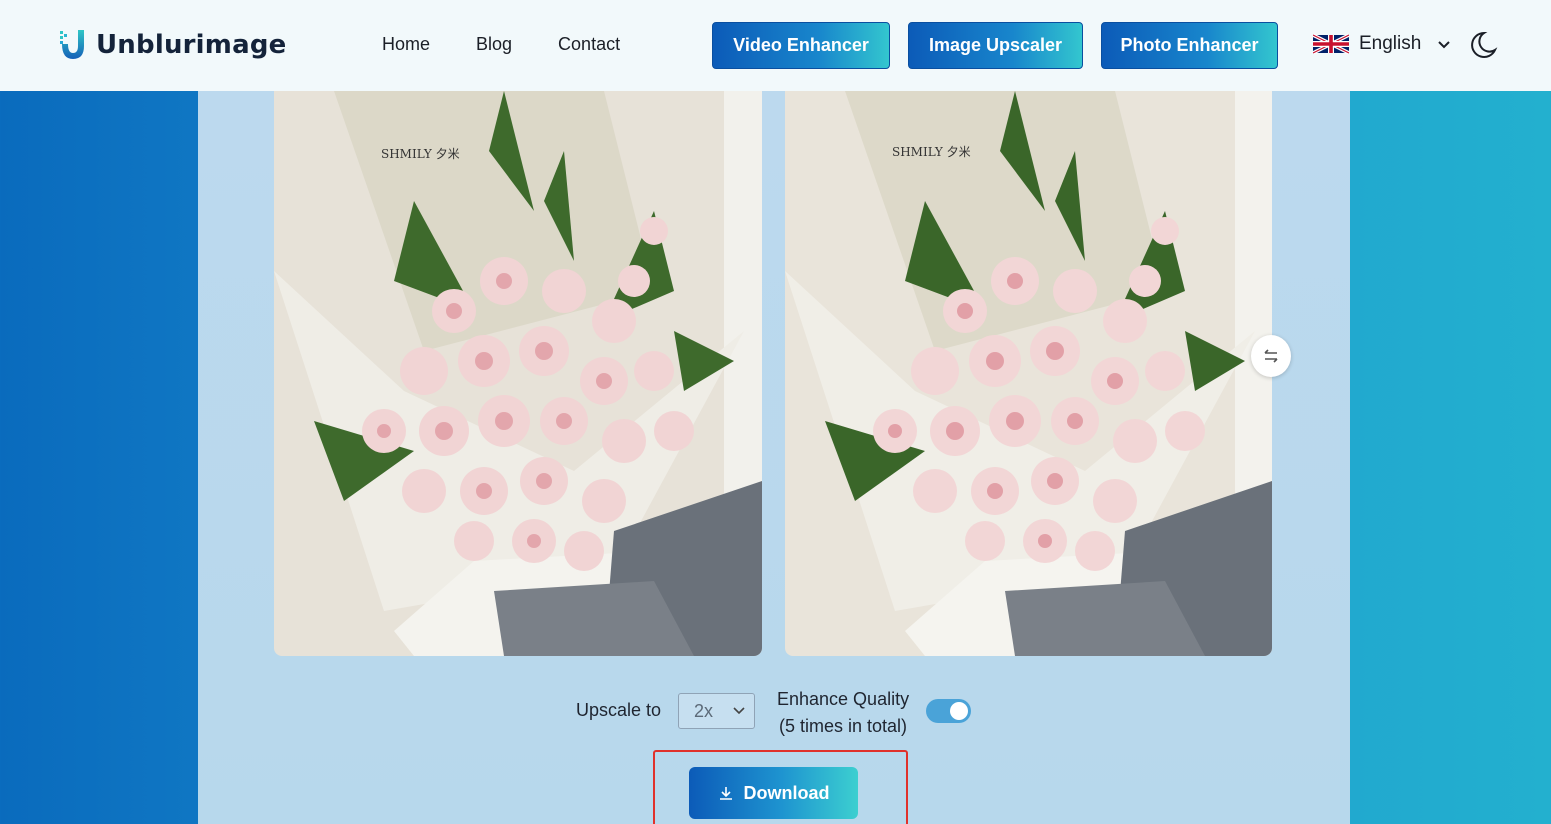 The image size is (1551, 824). I want to click on moon-icon, so click(1484, 45).